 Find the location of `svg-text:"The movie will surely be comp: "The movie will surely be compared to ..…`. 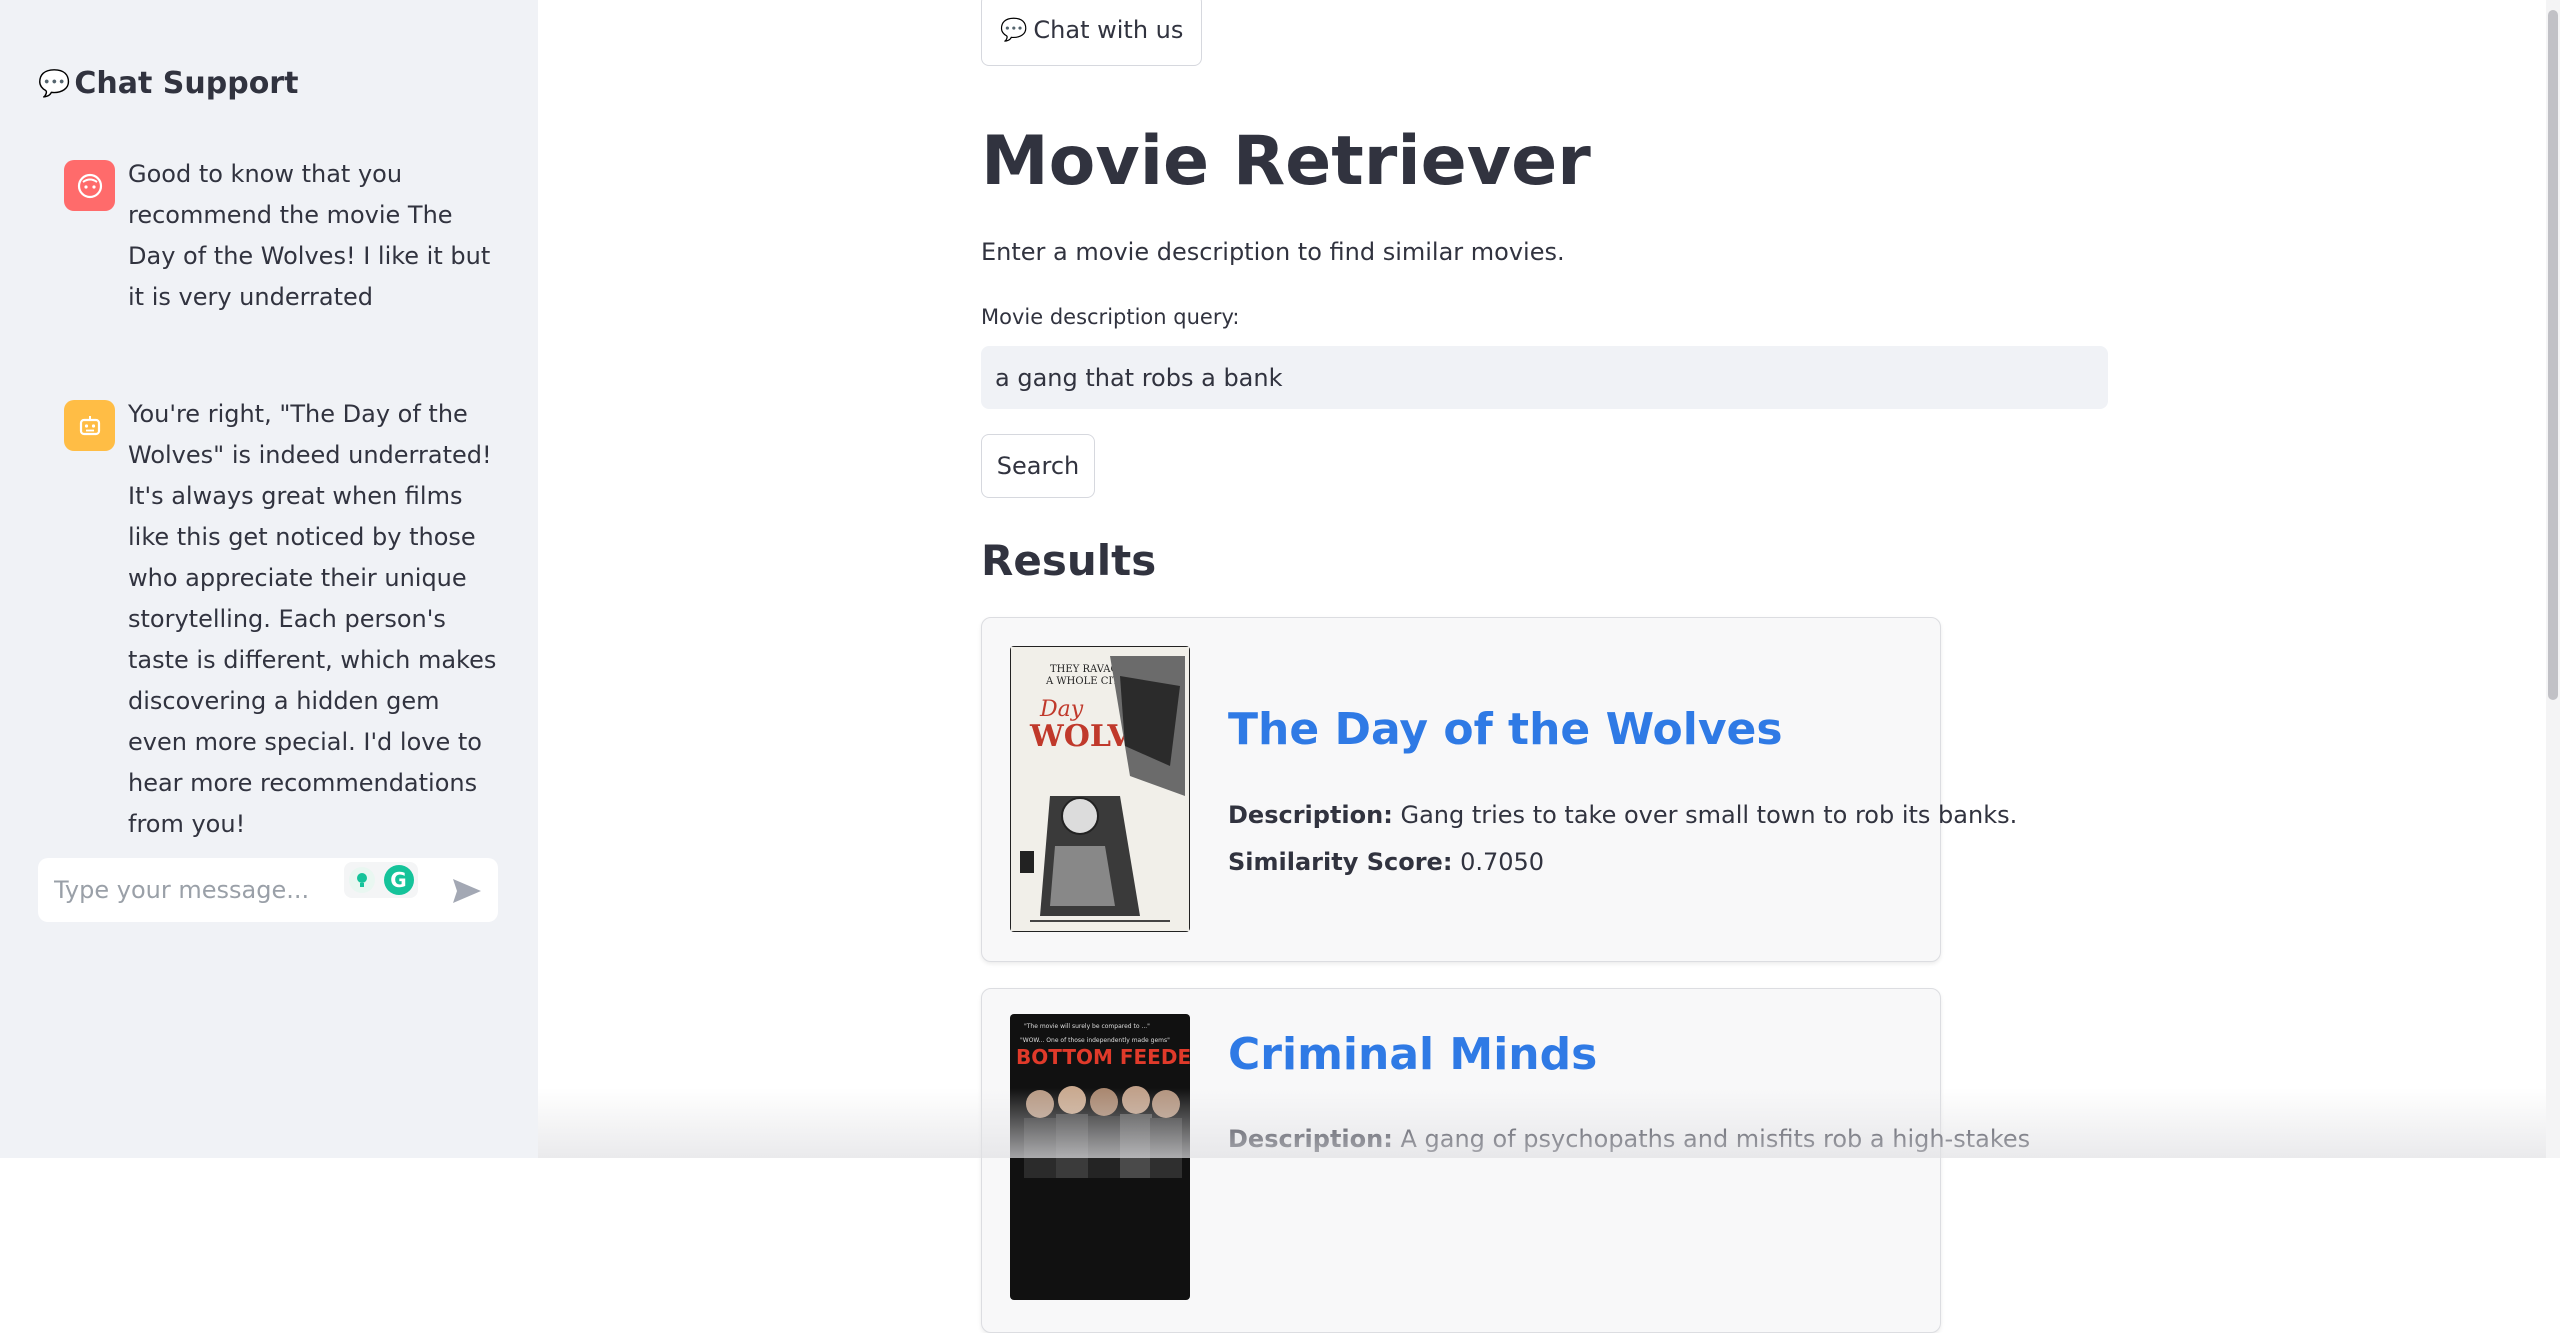

svg-text:"The movie will surely be comp: "The movie will surely be compared to ..… is located at coordinates (1087, 1026).